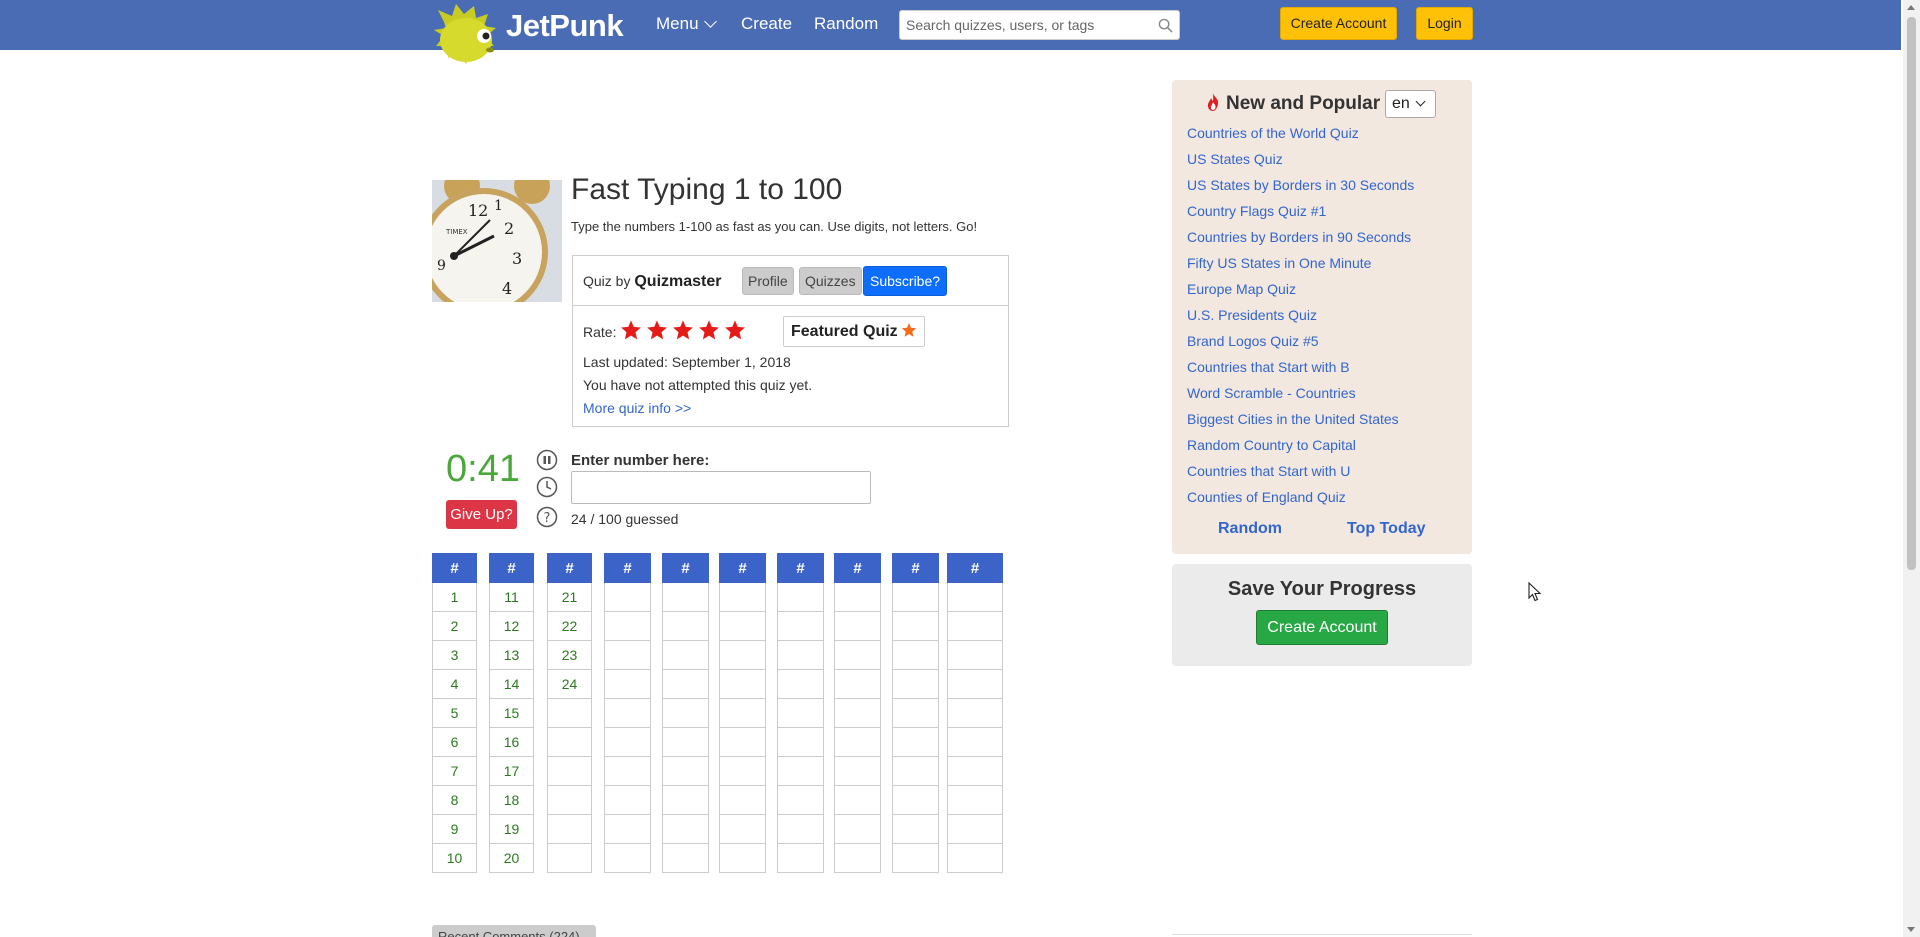  What do you see at coordinates (1300, 476) in the screenshot?
I see `popular-quiz-link: Countries that Start with U` at bounding box center [1300, 476].